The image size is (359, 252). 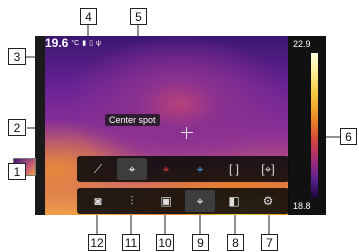 I want to click on callout-12: 12, so click(x=97, y=242).